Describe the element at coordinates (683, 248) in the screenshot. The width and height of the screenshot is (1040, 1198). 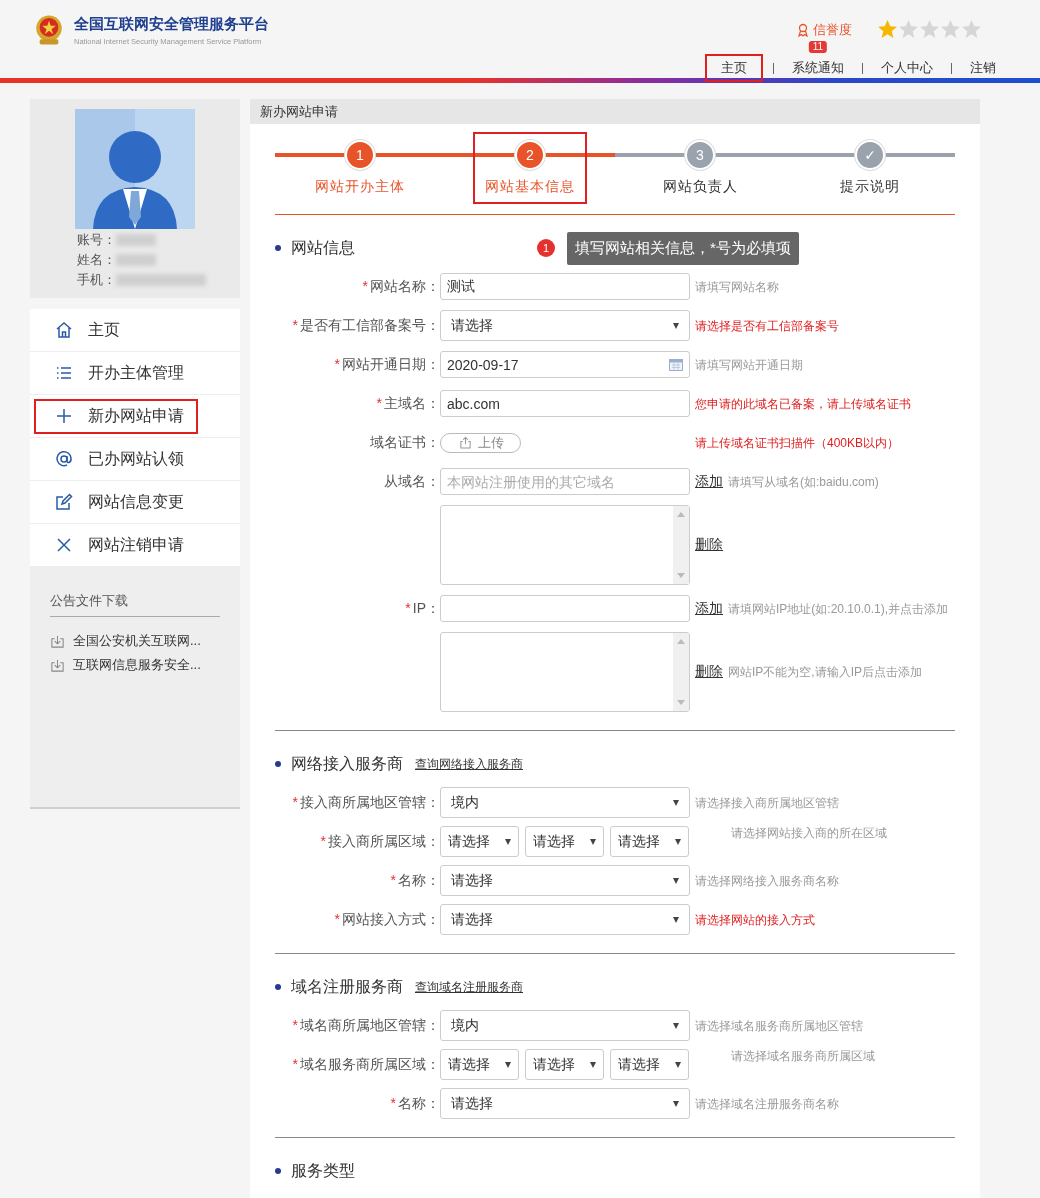
I see `tooltip: 填写网站相关信息，*号为必填项` at that location.